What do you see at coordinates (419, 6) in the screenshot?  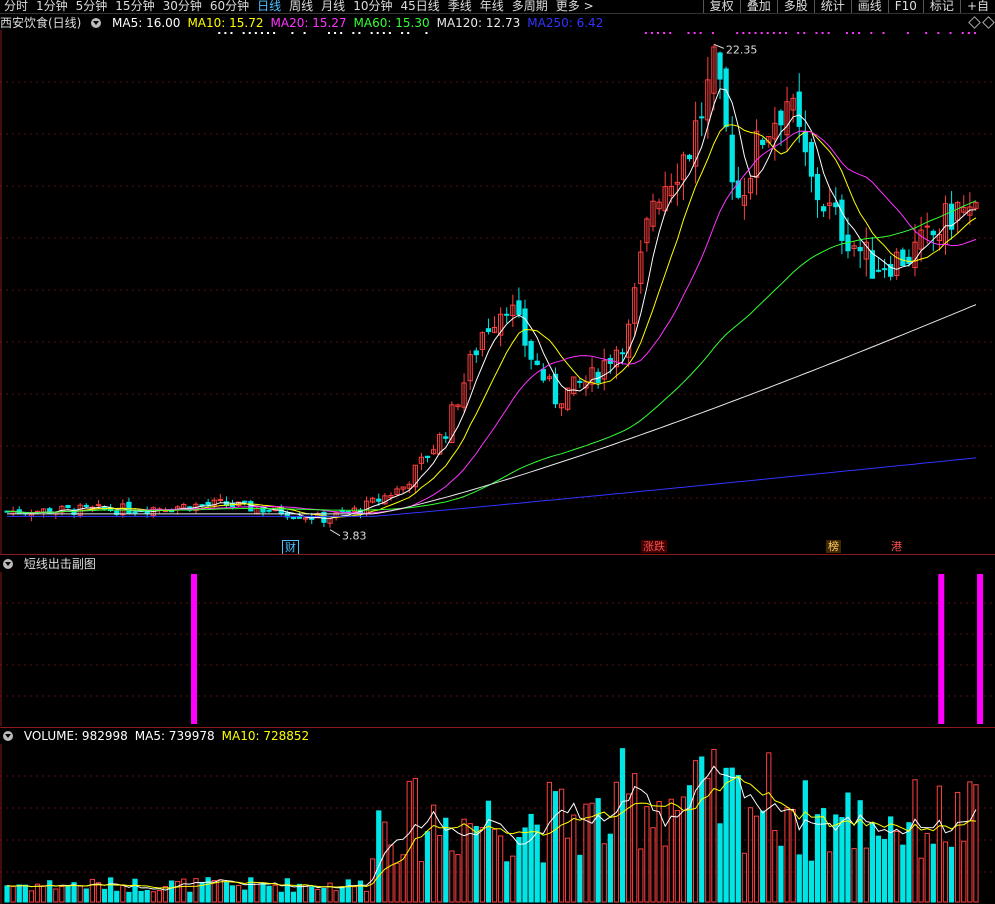 I see `period-tab-10: 45日线` at bounding box center [419, 6].